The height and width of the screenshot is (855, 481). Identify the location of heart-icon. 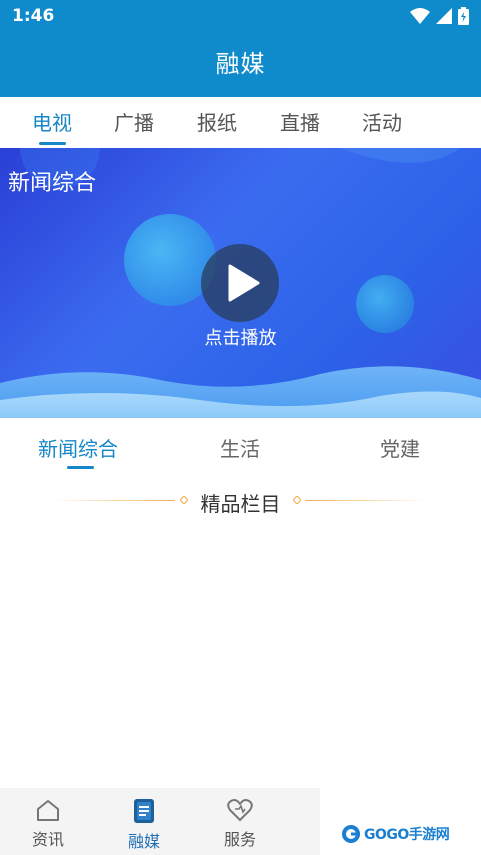
(240, 810).